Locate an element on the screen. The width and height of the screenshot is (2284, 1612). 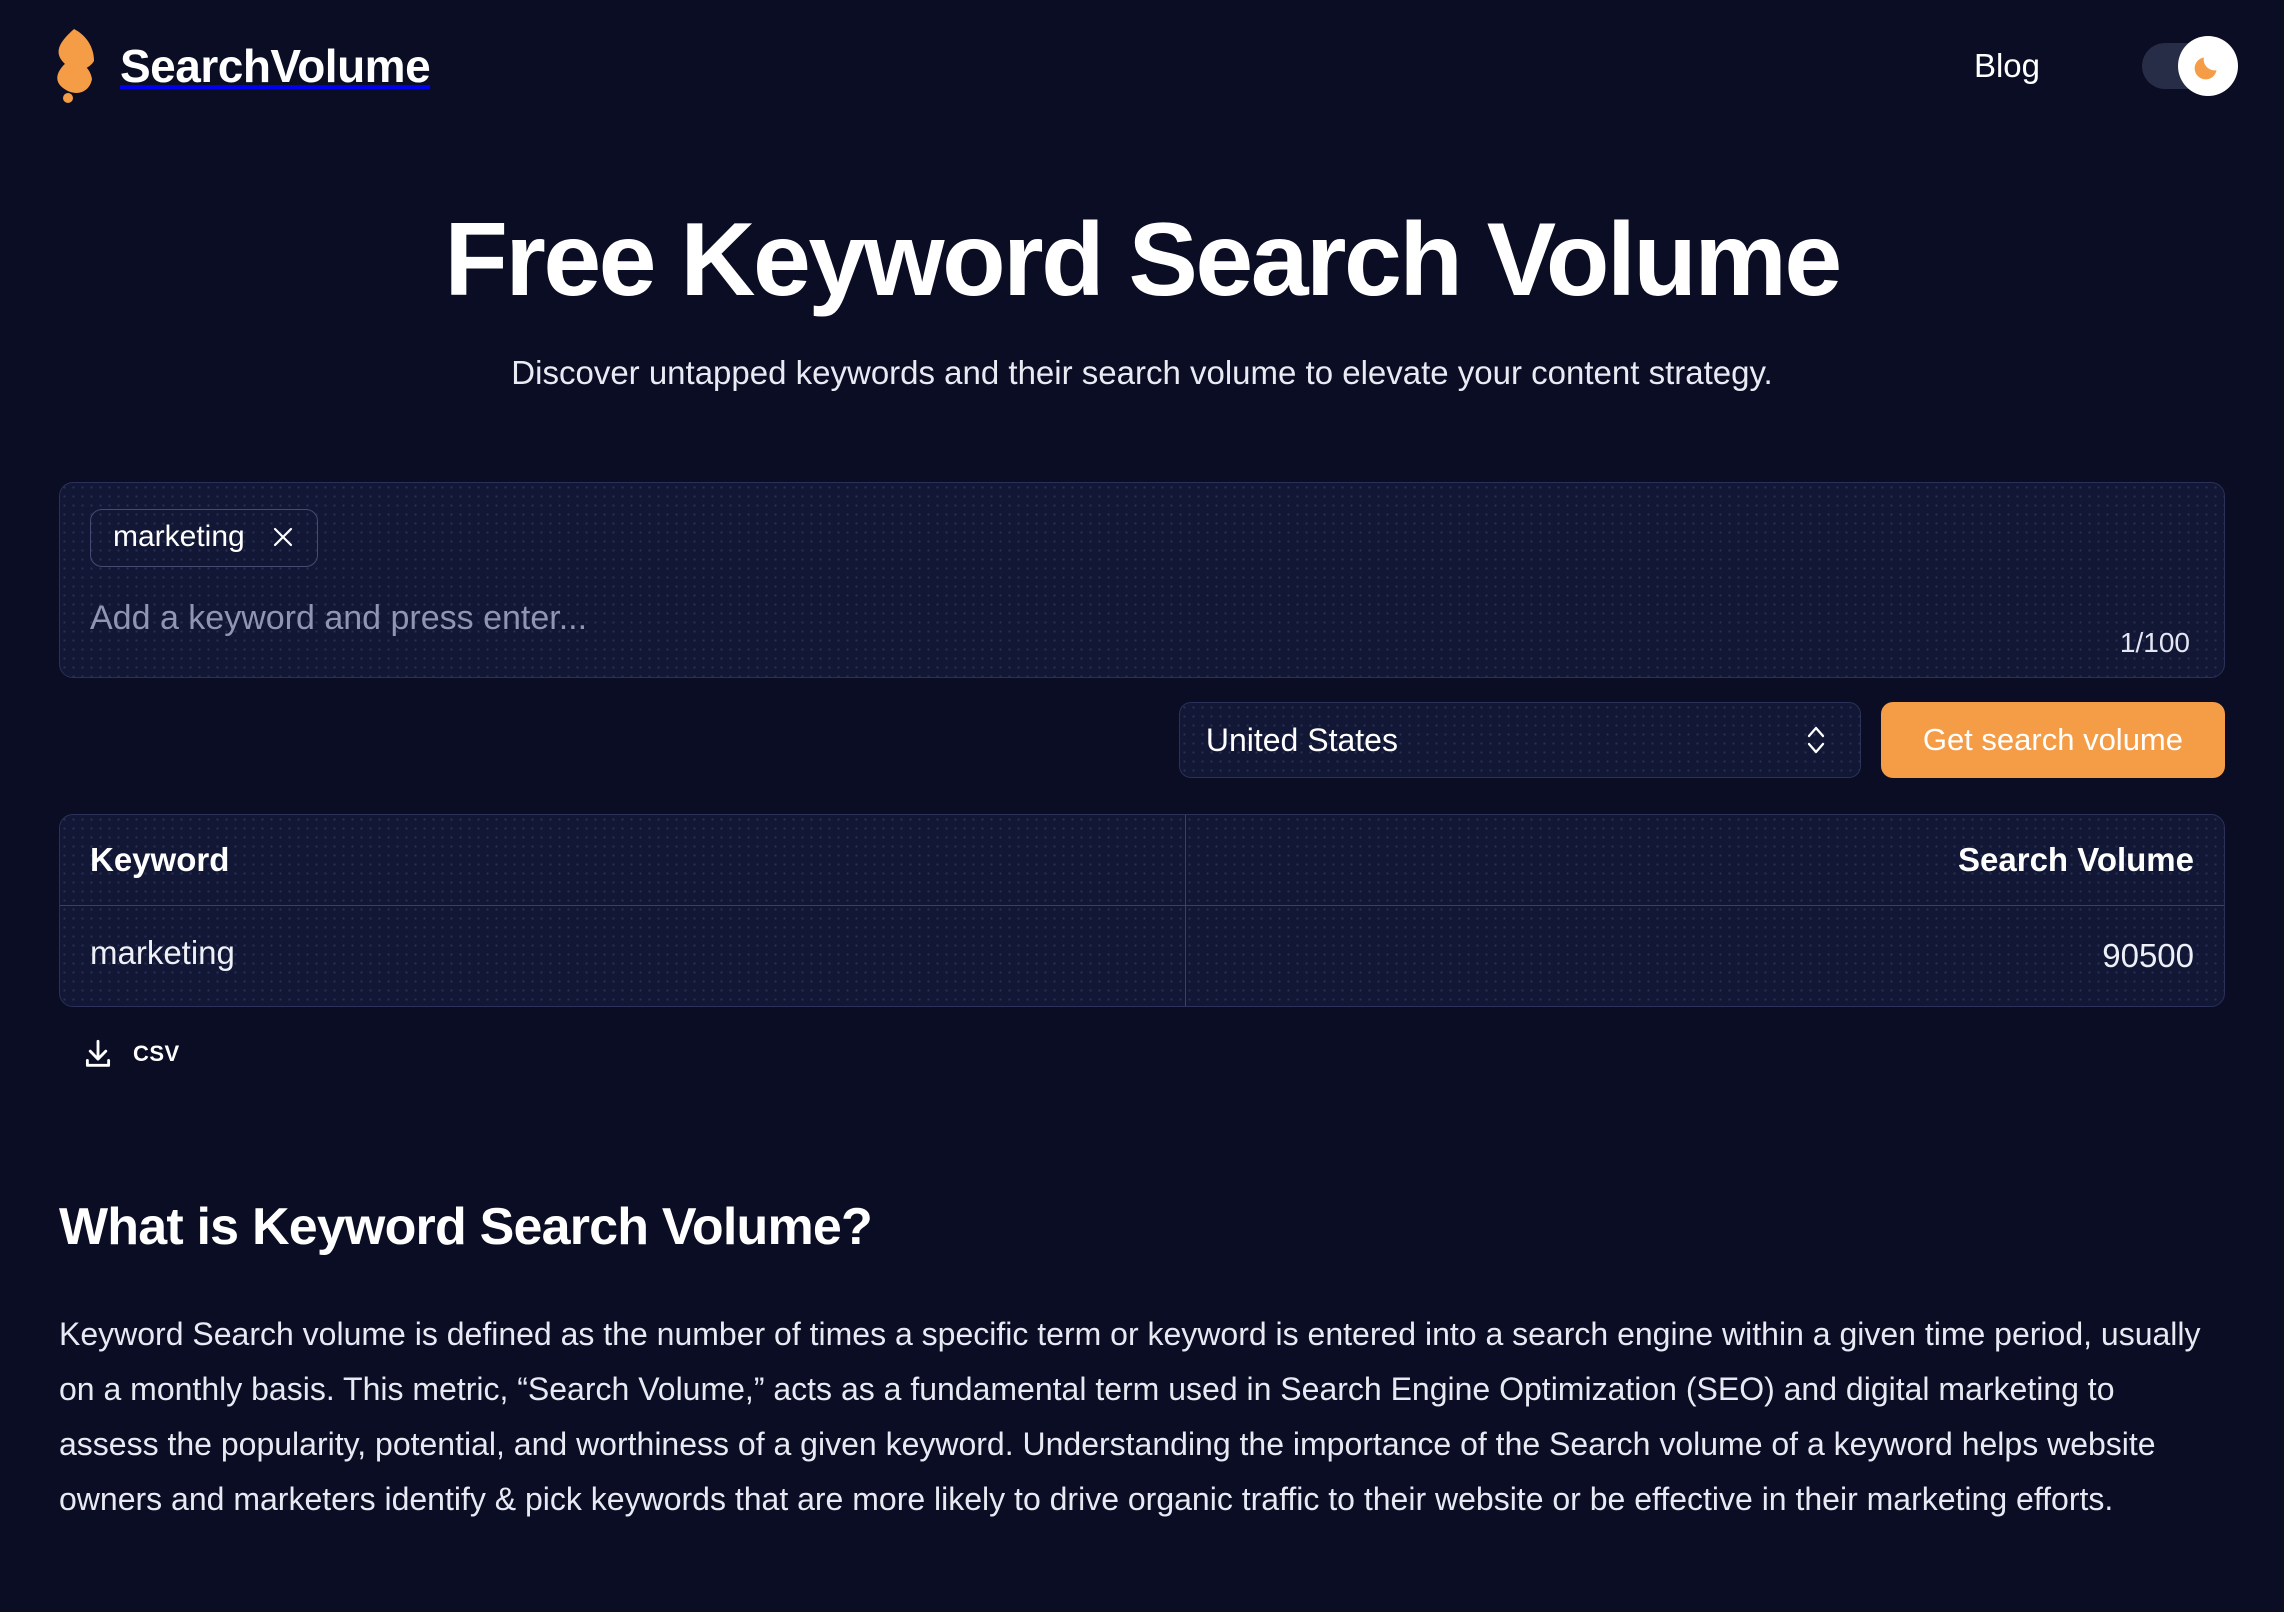
keyword-chip-label: marketing is located at coordinates (179, 537).